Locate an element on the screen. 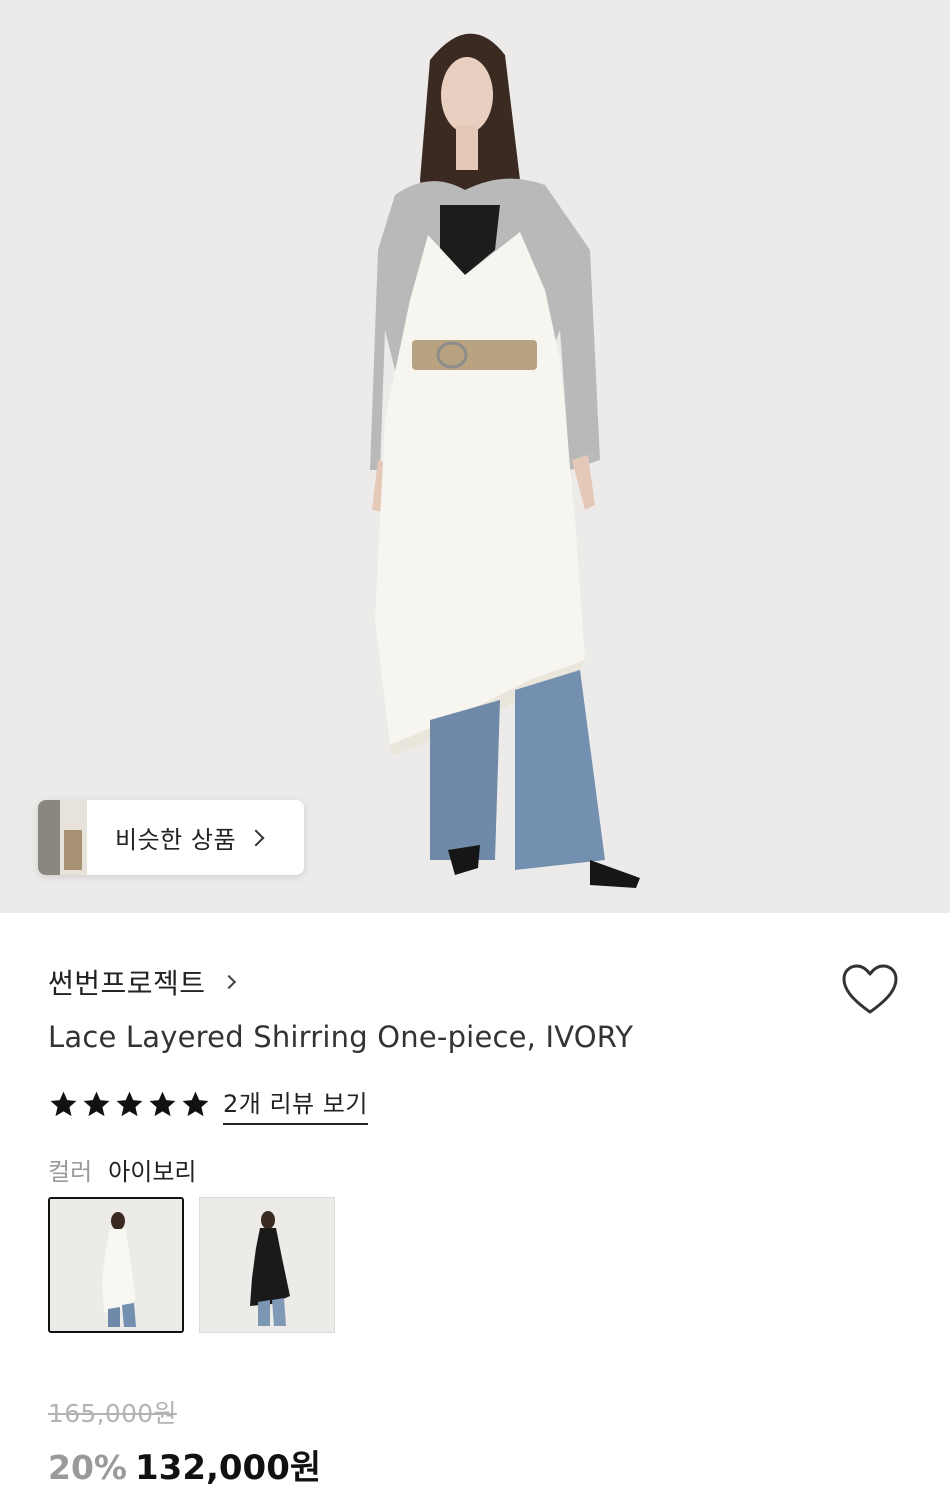 The height and width of the screenshot is (1500, 950). color-swatch-ivory is located at coordinates (116, 1265).